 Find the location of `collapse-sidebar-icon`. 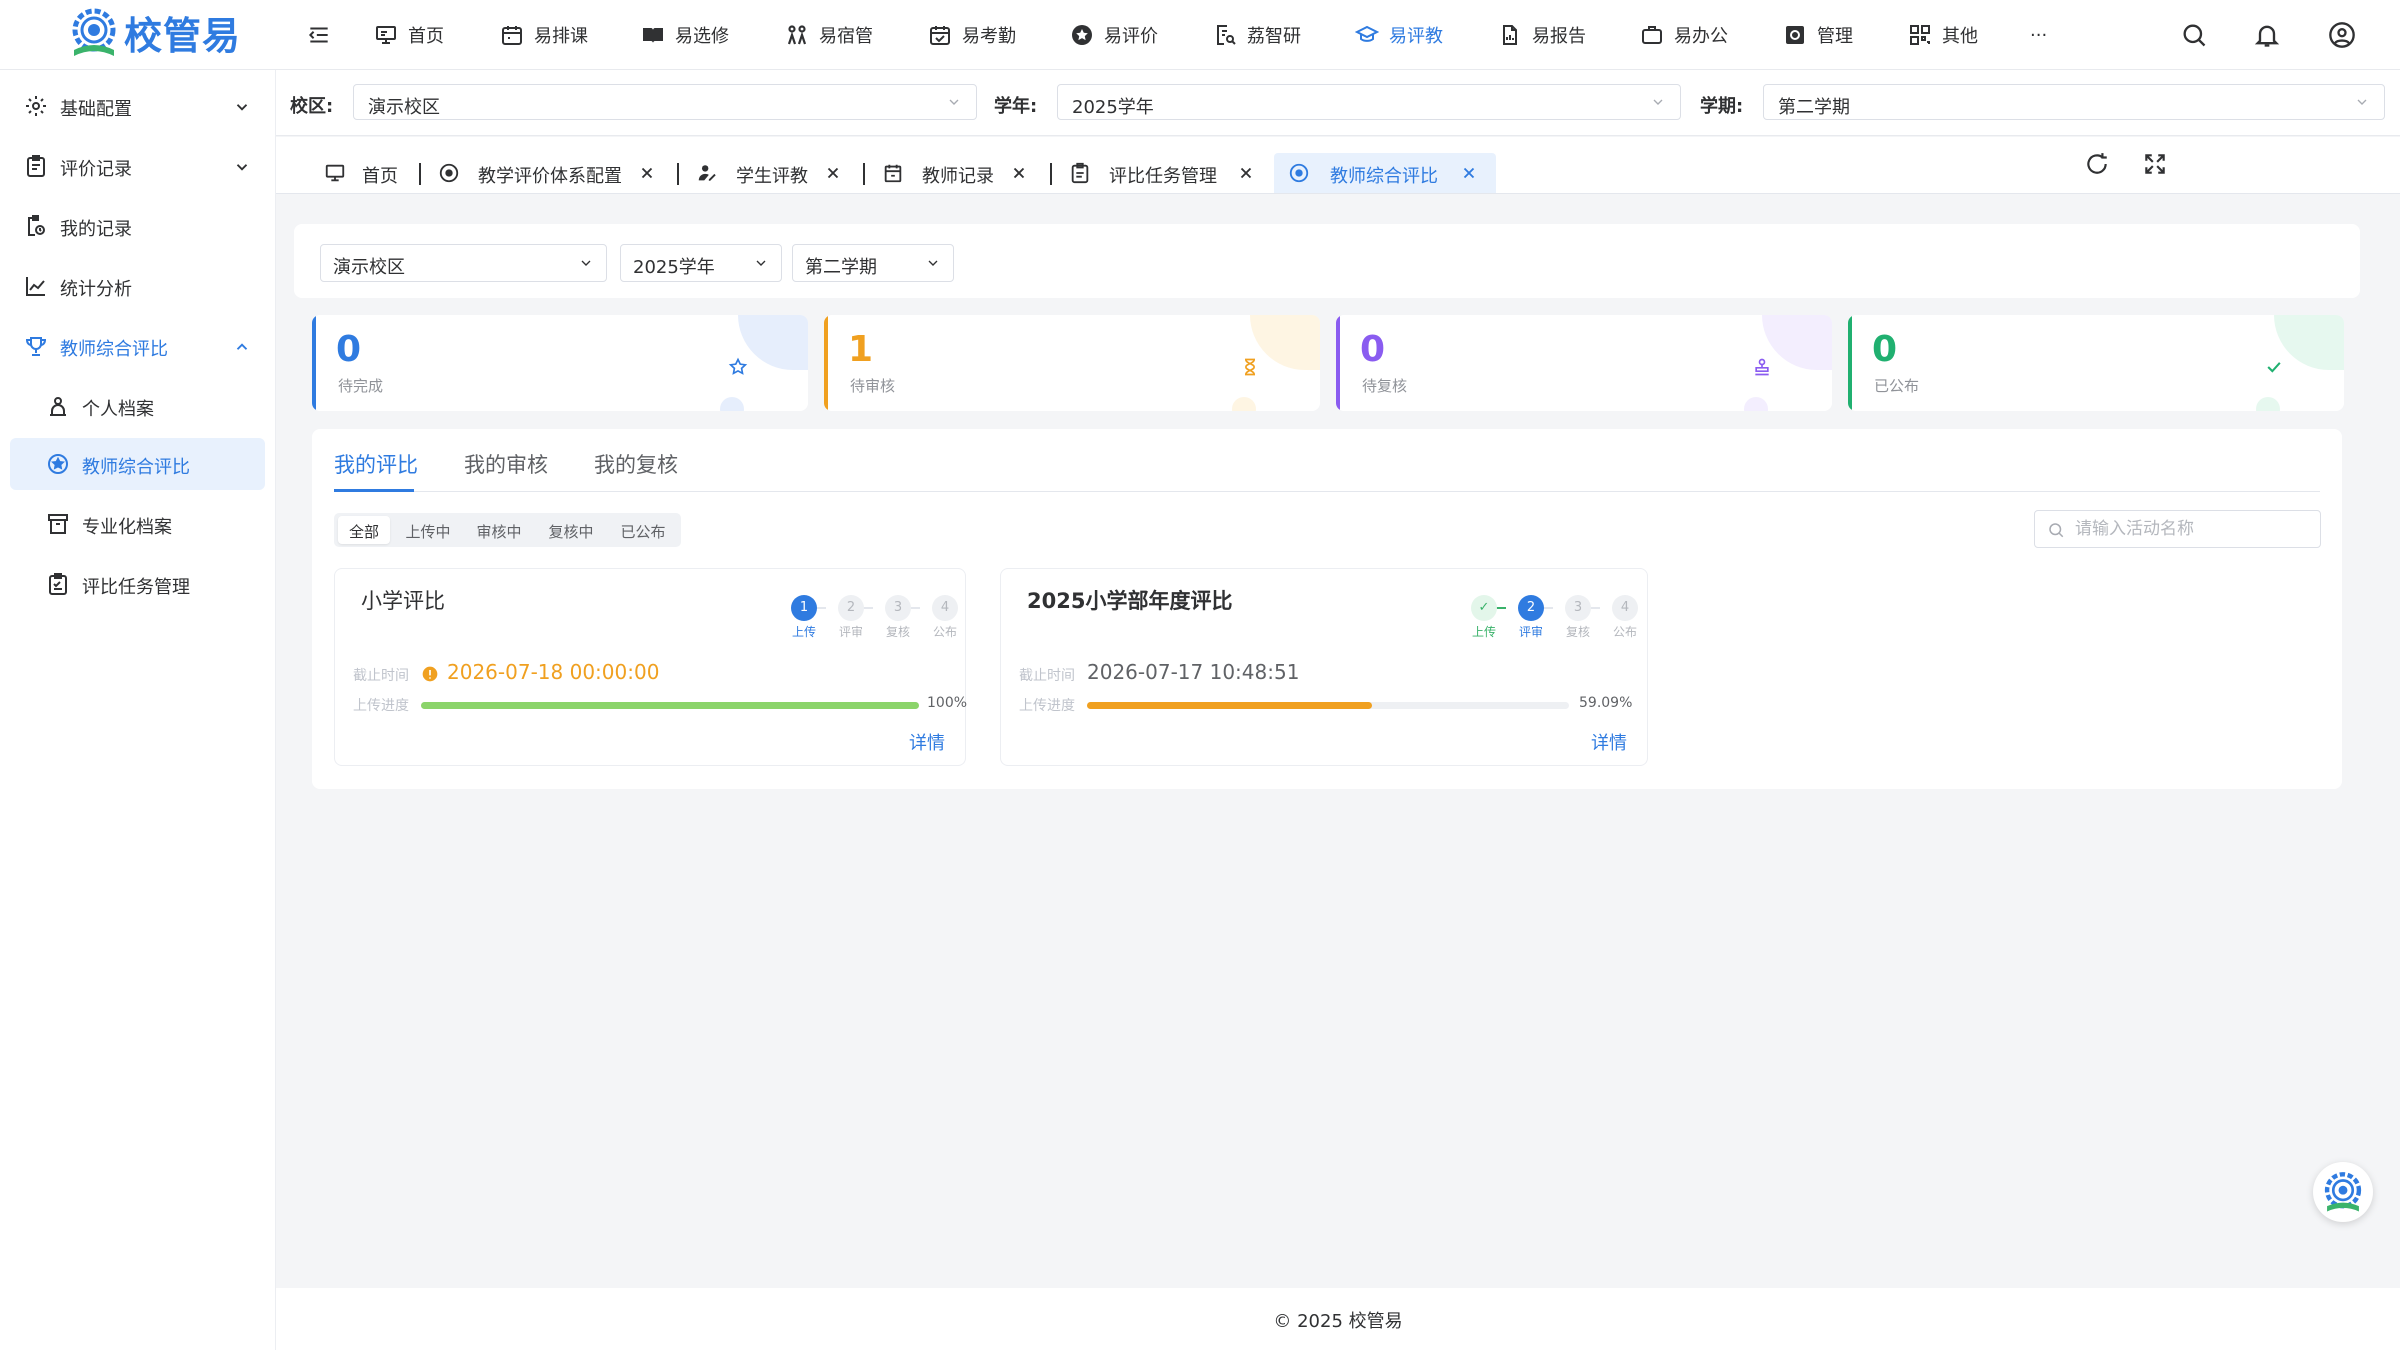

collapse-sidebar-icon is located at coordinates (319, 35).